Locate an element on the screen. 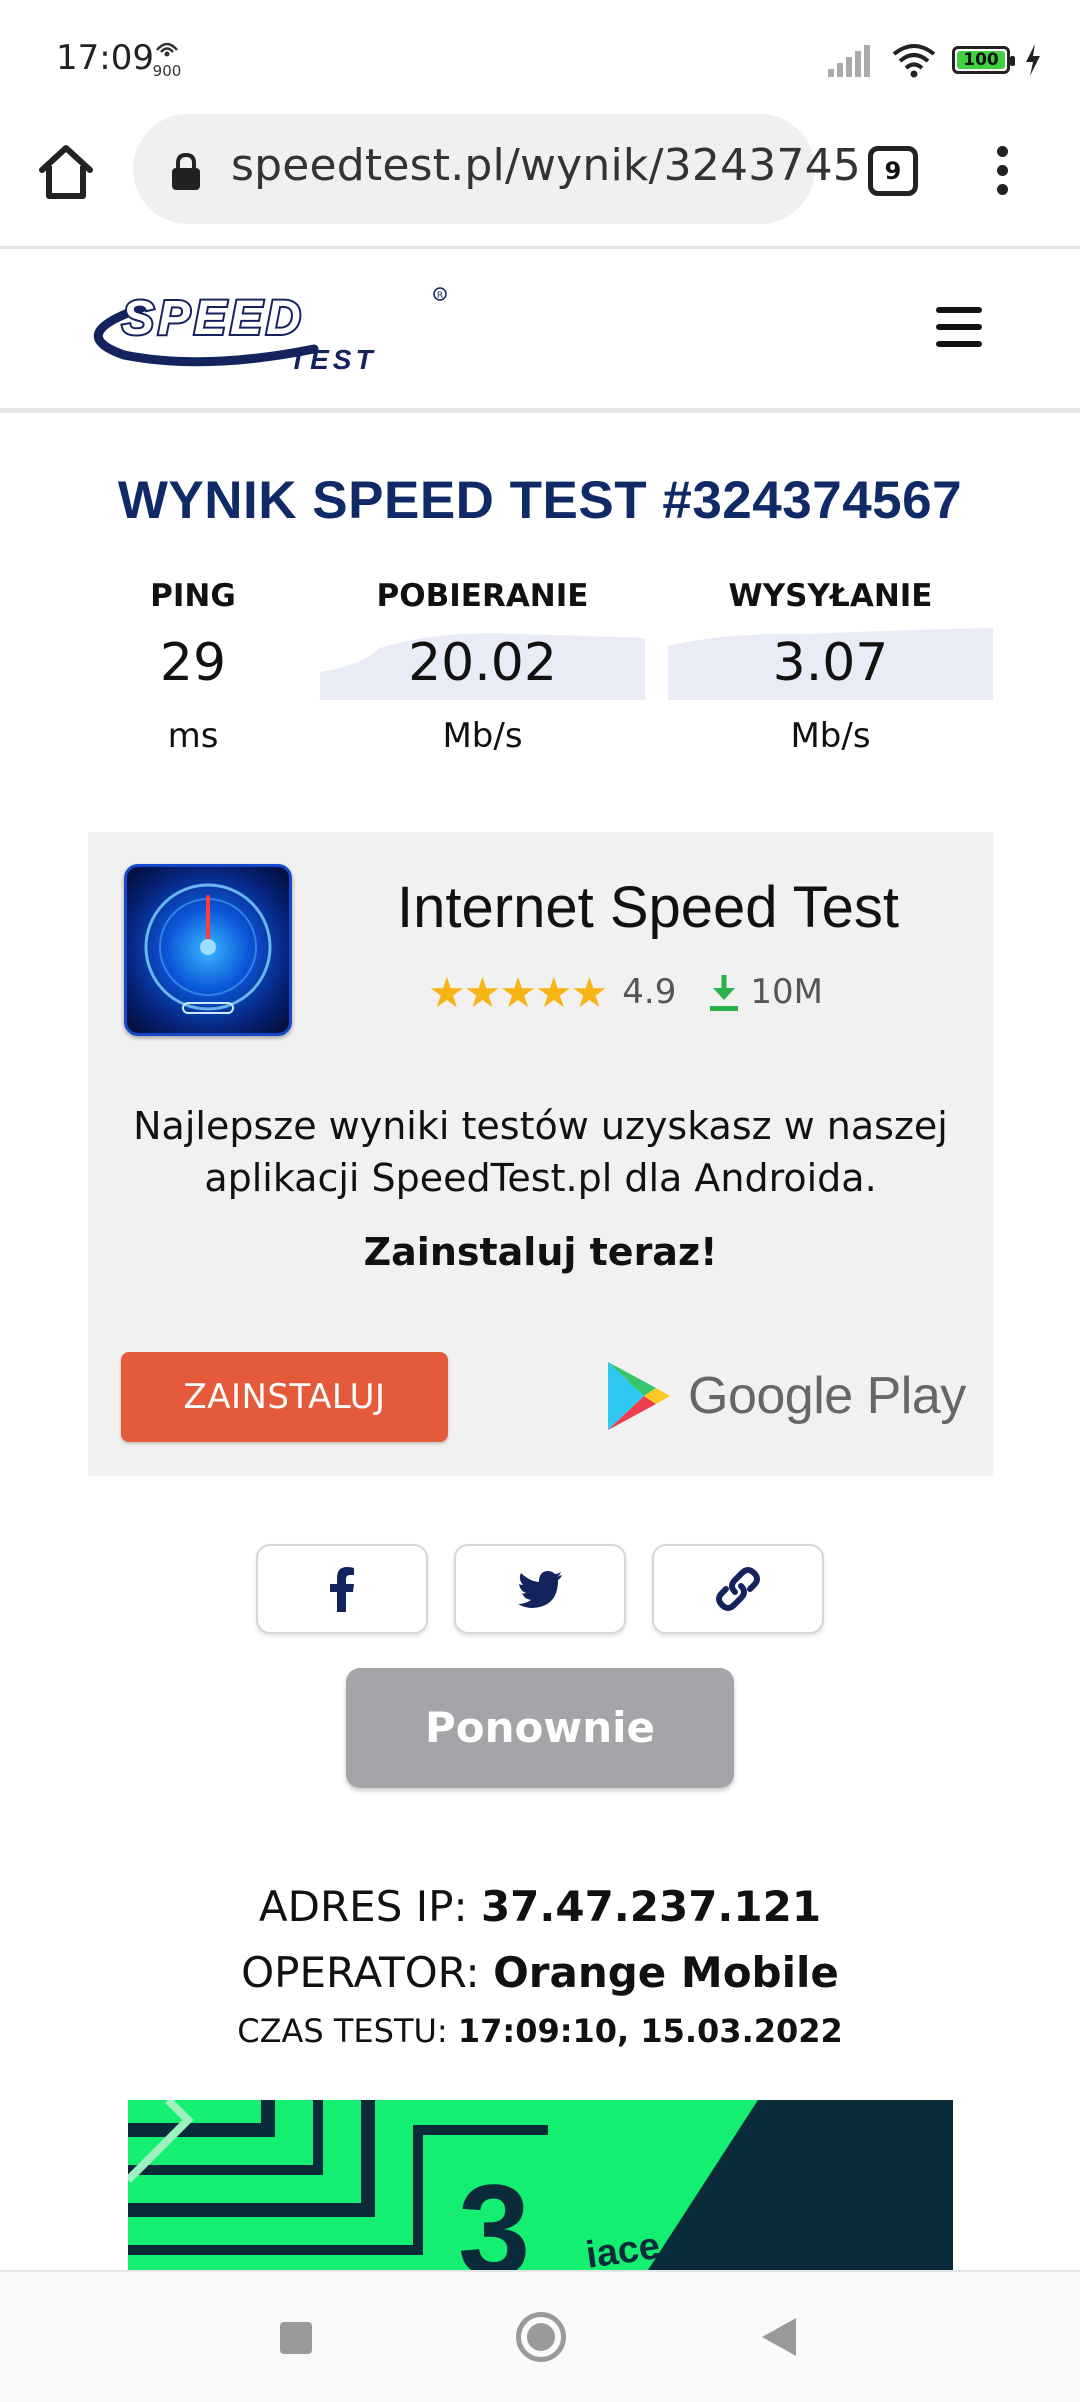 The width and height of the screenshot is (1080, 2402). metric-ping: PING 29 ms is located at coordinates (193, 667).